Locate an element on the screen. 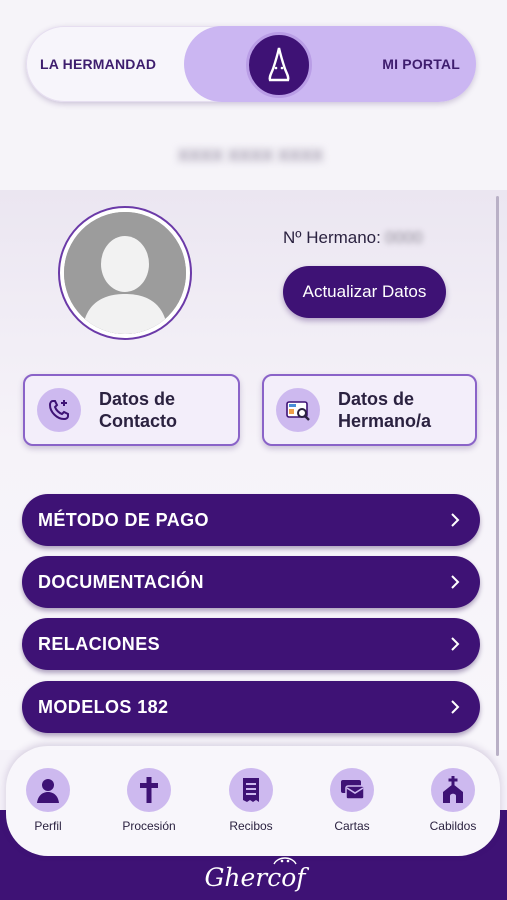 This screenshot has height=900, width=507. bottom-navigation: Perfil Procesión Recibos Cartas Cabildos is located at coordinates (253, 801).